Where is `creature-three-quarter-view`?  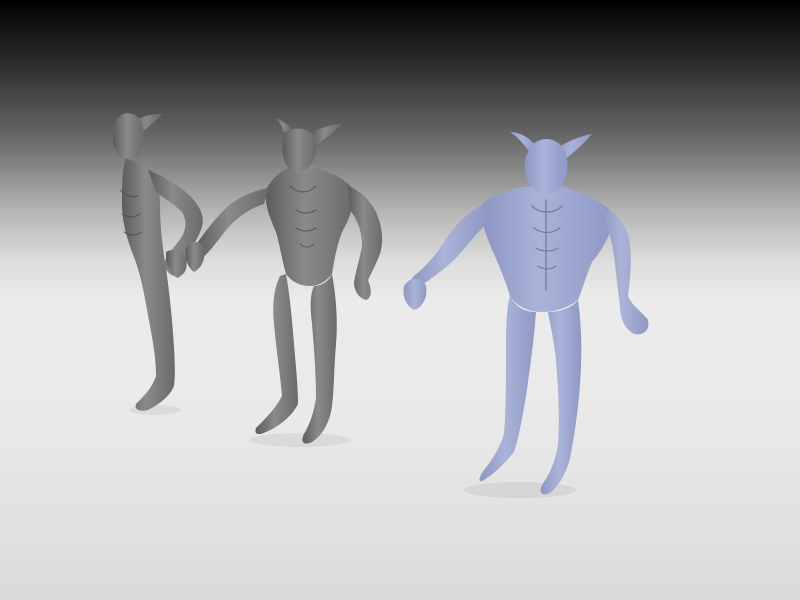 creature-three-quarter-view is located at coordinates (284, 282).